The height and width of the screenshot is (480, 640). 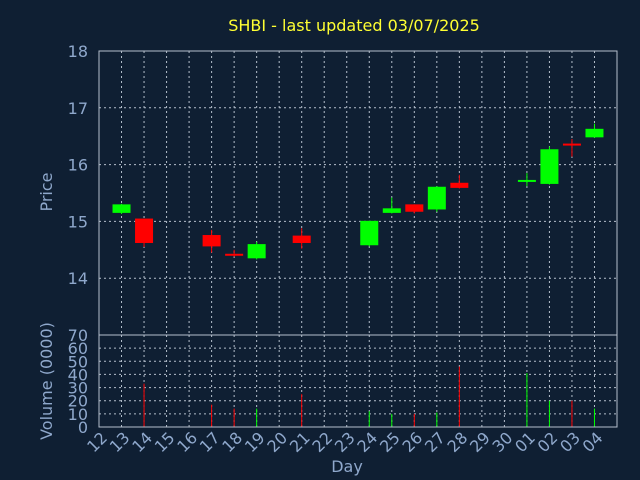 What do you see at coordinates (46, 191) in the screenshot?
I see `price-axis-label: Price` at bounding box center [46, 191].